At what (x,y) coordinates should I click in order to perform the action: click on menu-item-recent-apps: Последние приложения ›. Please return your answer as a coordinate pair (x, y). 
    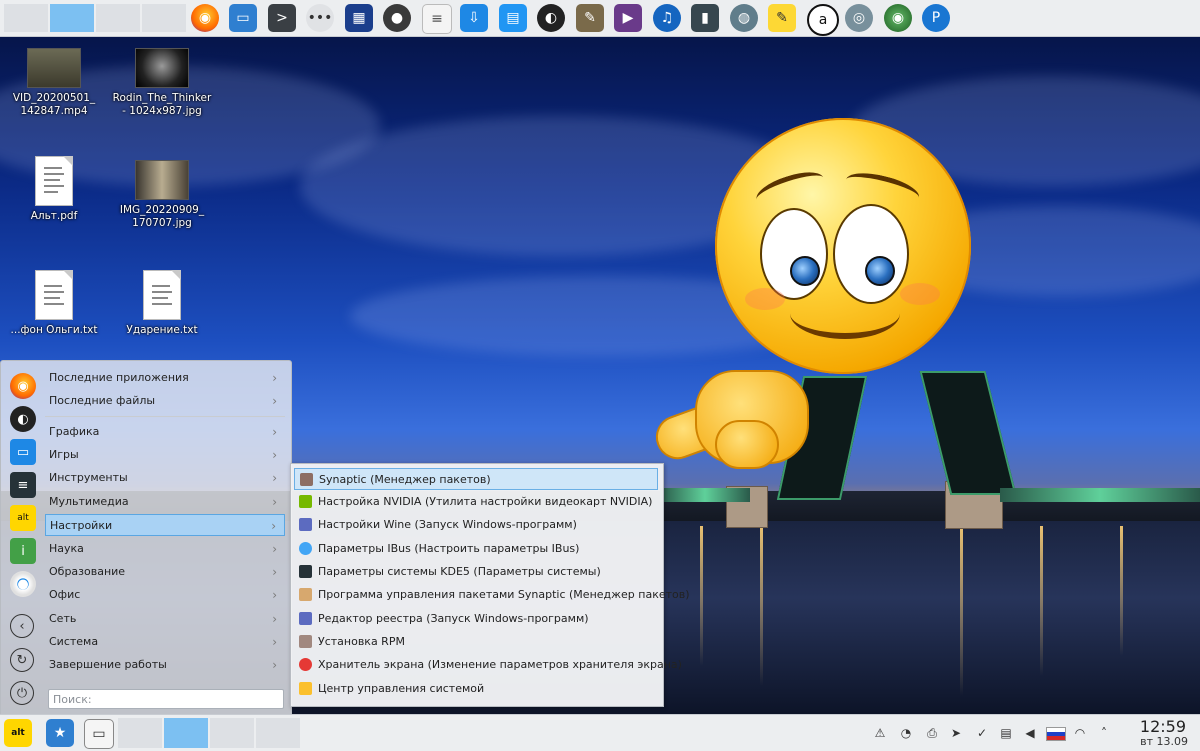
    Looking at the image, I should click on (165, 378).